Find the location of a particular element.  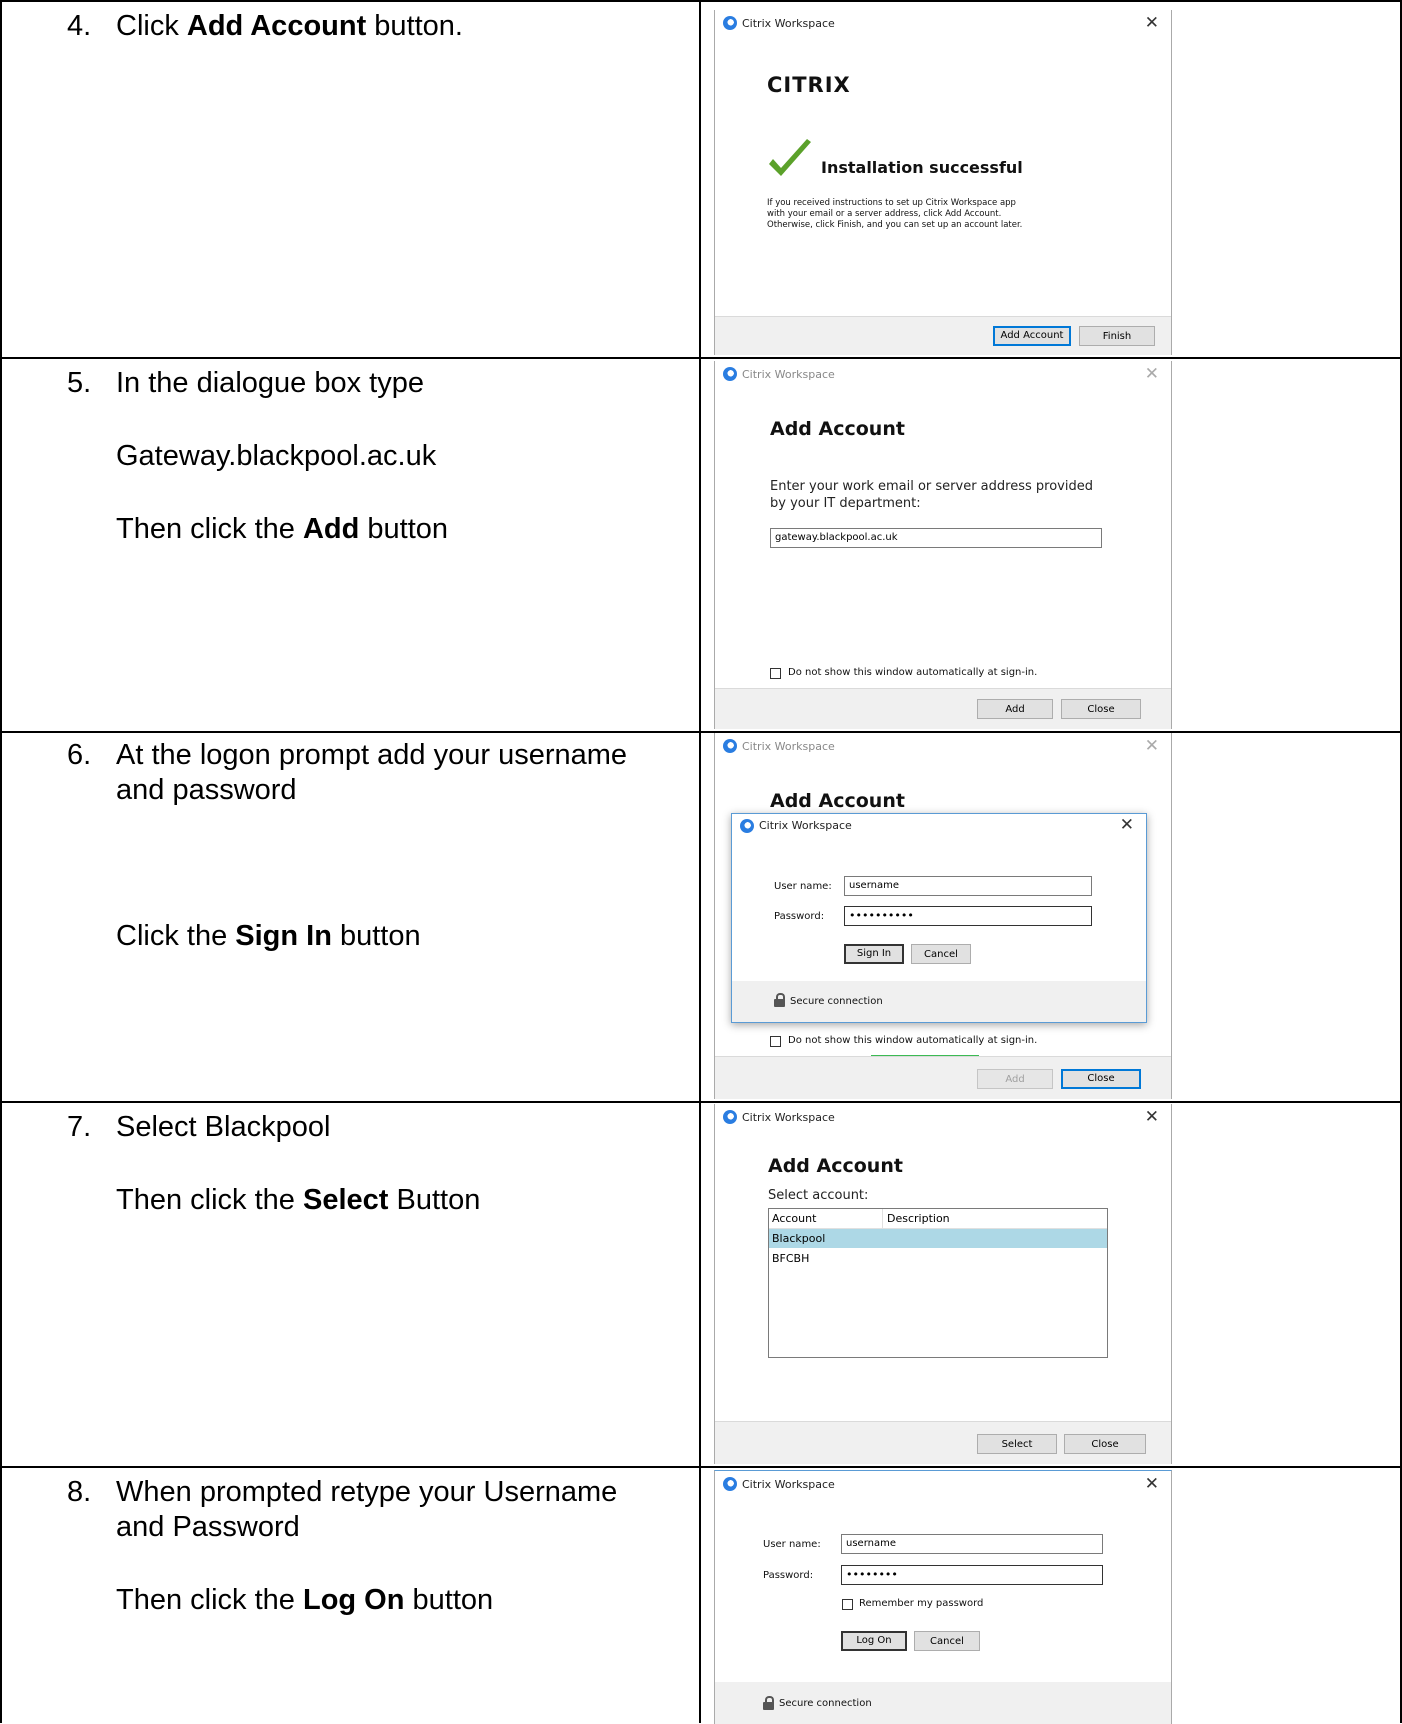

sign-in-button: Sign In is located at coordinates (874, 954).